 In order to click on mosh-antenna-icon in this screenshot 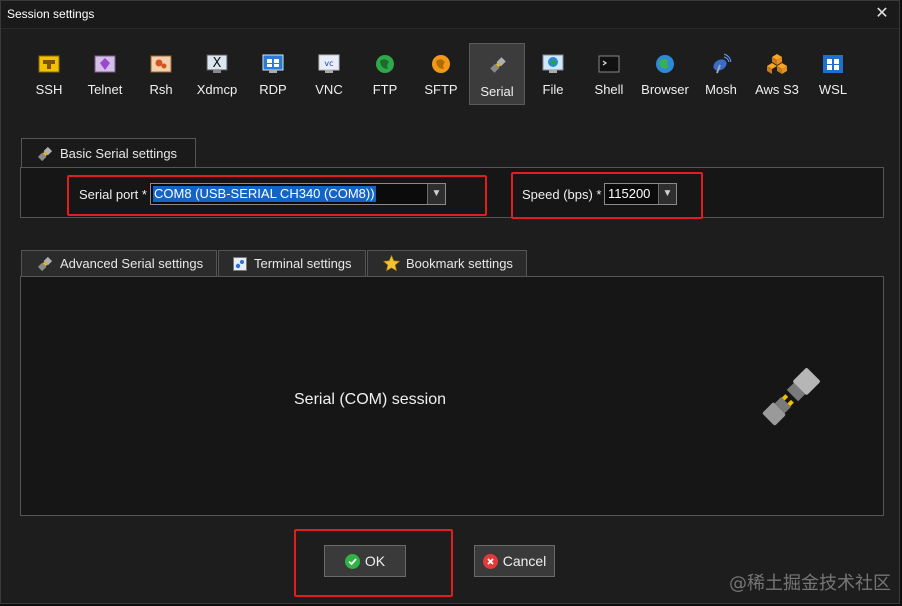, I will do `click(721, 64)`.